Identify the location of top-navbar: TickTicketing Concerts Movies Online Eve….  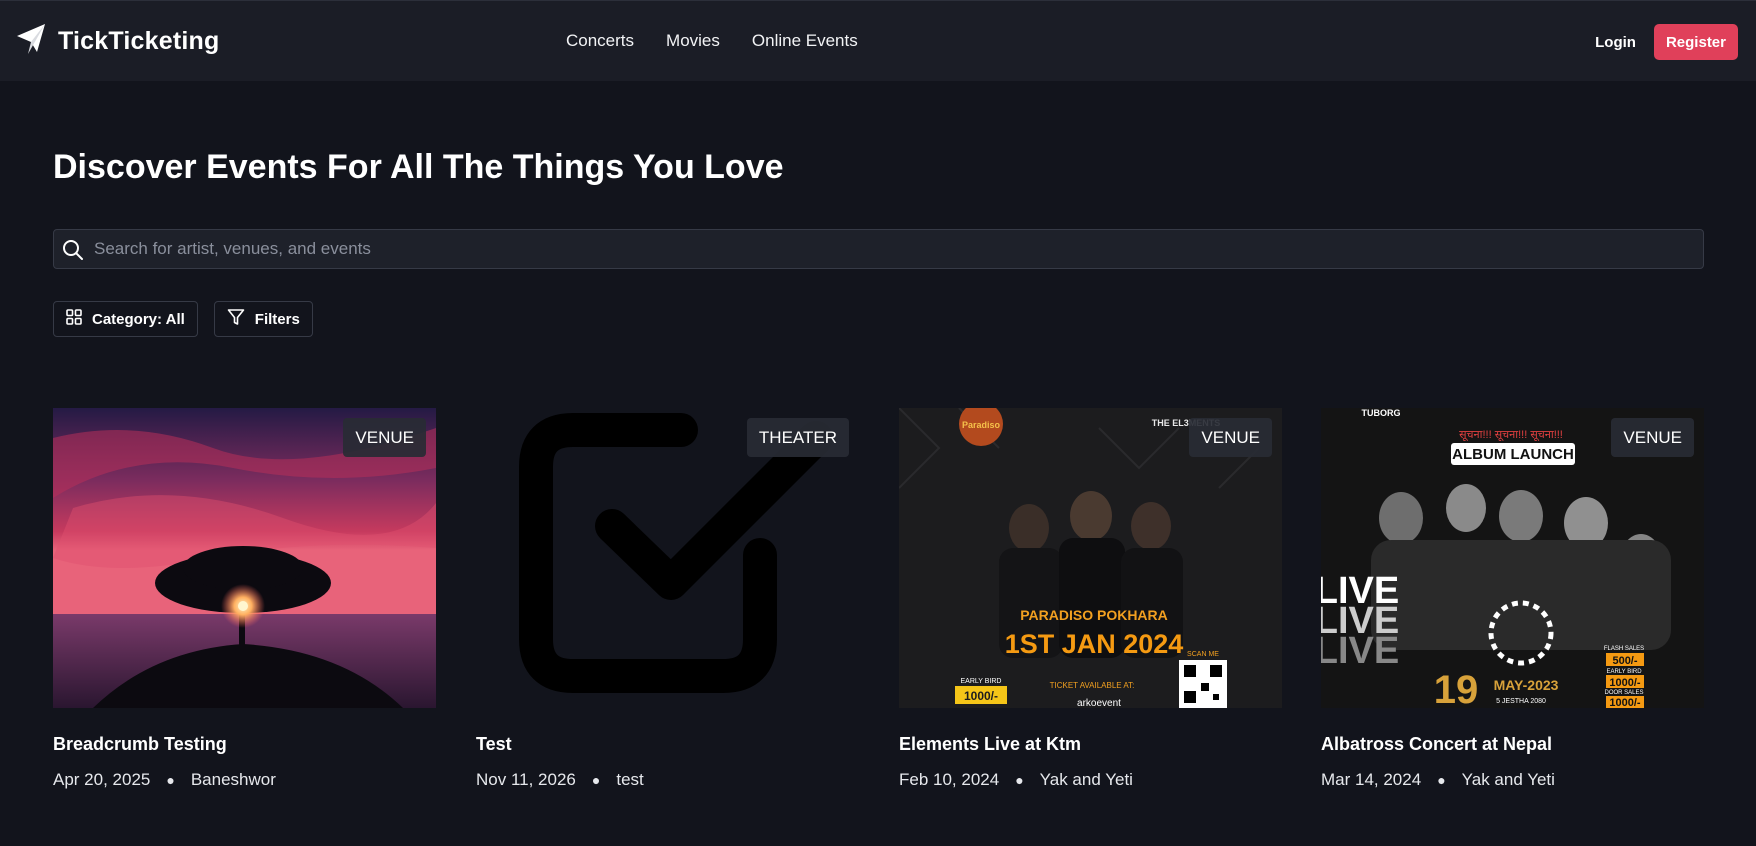
(878, 40).